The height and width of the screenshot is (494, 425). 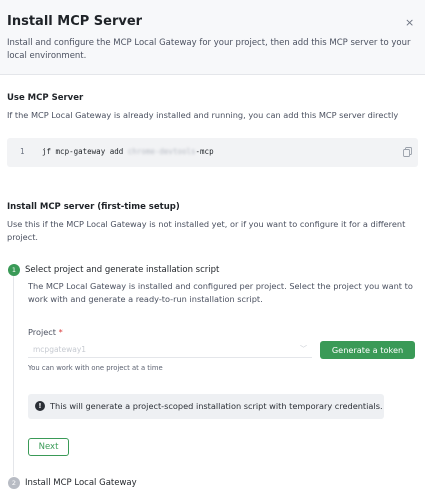 What do you see at coordinates (42, 332) in the screenshot?
I see `project-label-text: Project` at bounding box center [42, 332].